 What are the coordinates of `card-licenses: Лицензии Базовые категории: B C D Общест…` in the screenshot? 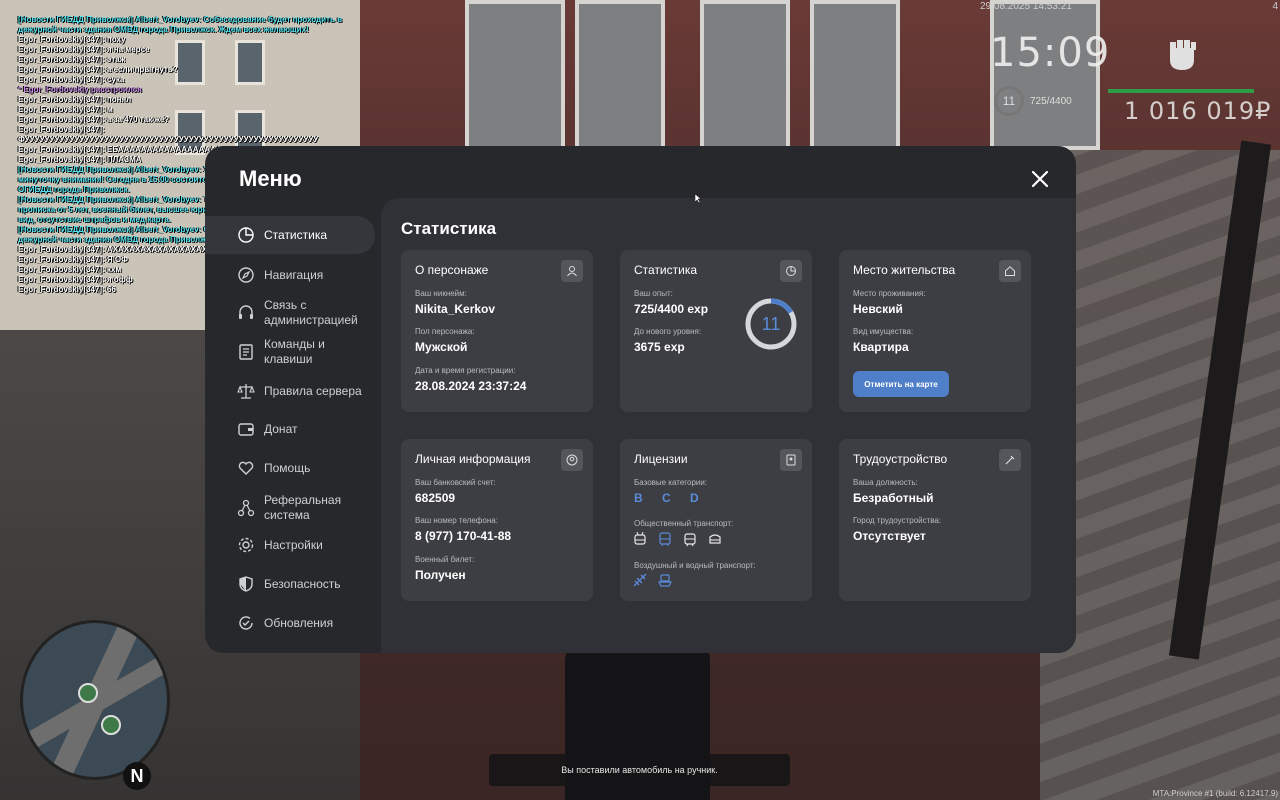 It's located at (716, 520).